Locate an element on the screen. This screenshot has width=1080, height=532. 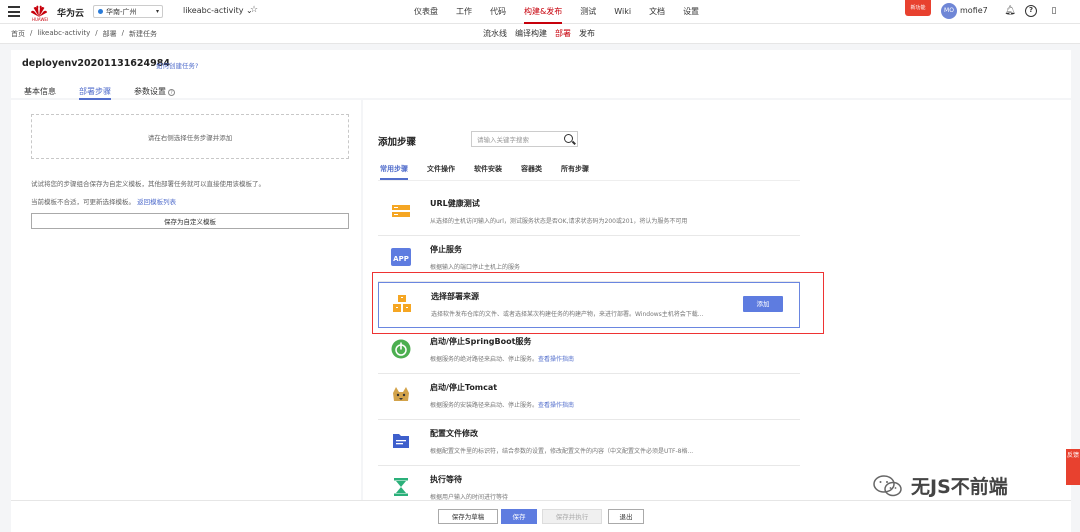
url-test-icon is located at coordinates (401, 211).